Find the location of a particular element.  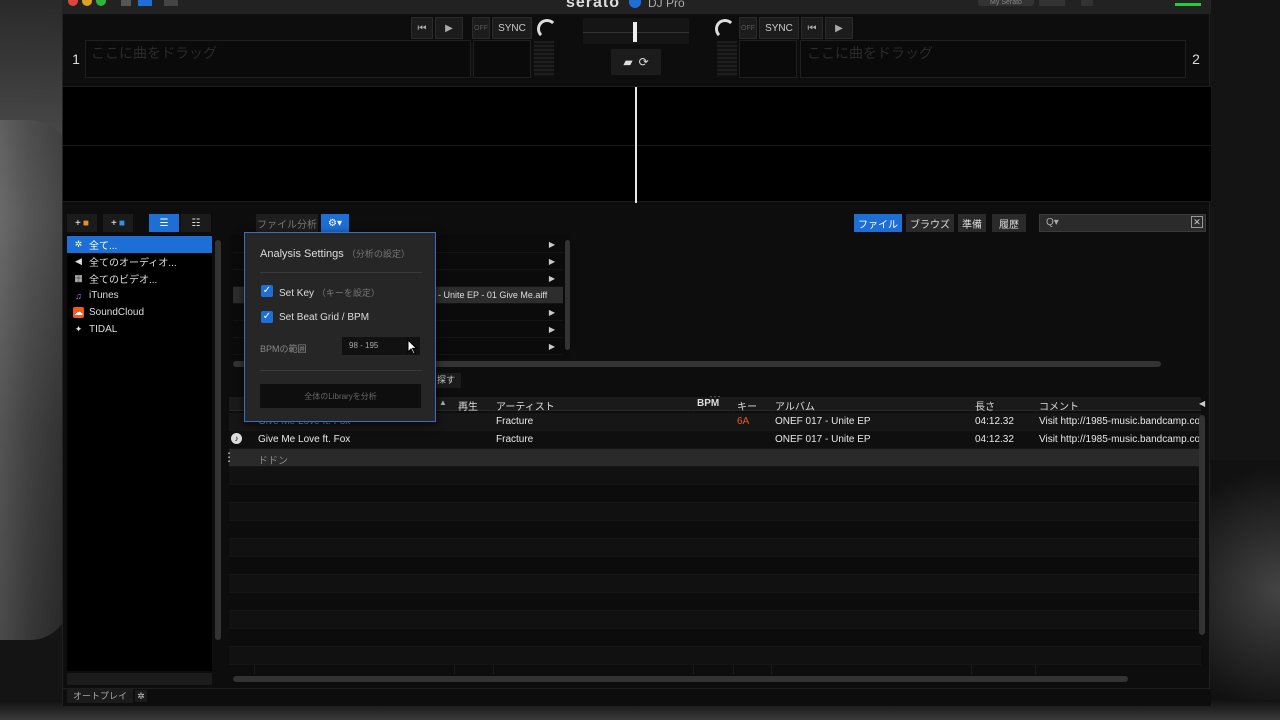

deck2-sync-button: SYNC is located at coordinates (779, 28).